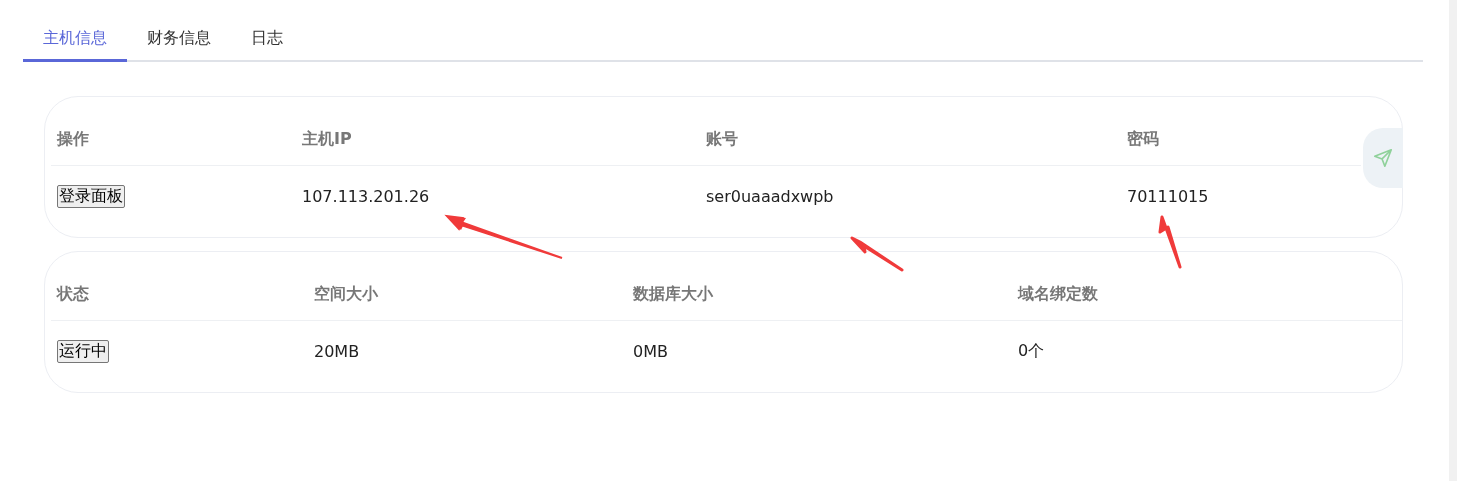 The height and width of the screenshot is (481, 1457). Describe the element at coordinates (819, 292) in the screenshot. I see `column-header: 数据库大小` at that location.